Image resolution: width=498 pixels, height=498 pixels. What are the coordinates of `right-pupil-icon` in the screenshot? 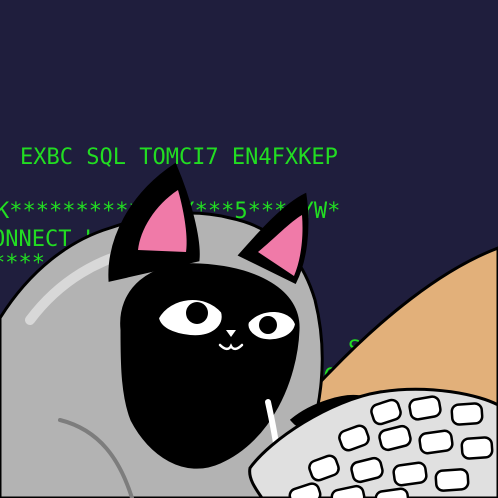 It's located at (268, 325).